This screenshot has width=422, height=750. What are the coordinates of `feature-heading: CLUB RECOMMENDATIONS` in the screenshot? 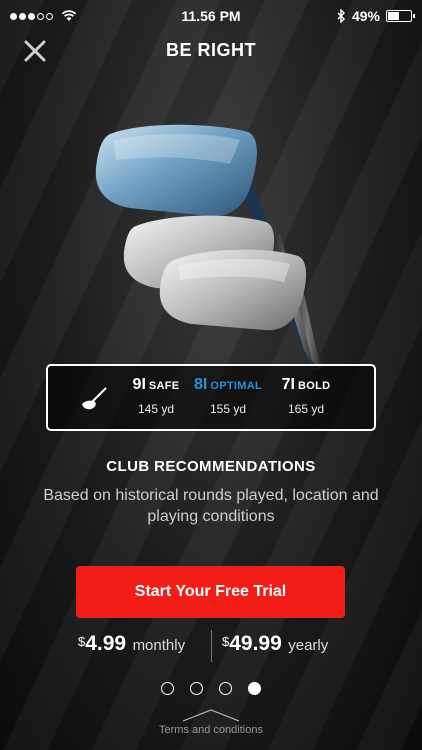 It's located at (211, 466).